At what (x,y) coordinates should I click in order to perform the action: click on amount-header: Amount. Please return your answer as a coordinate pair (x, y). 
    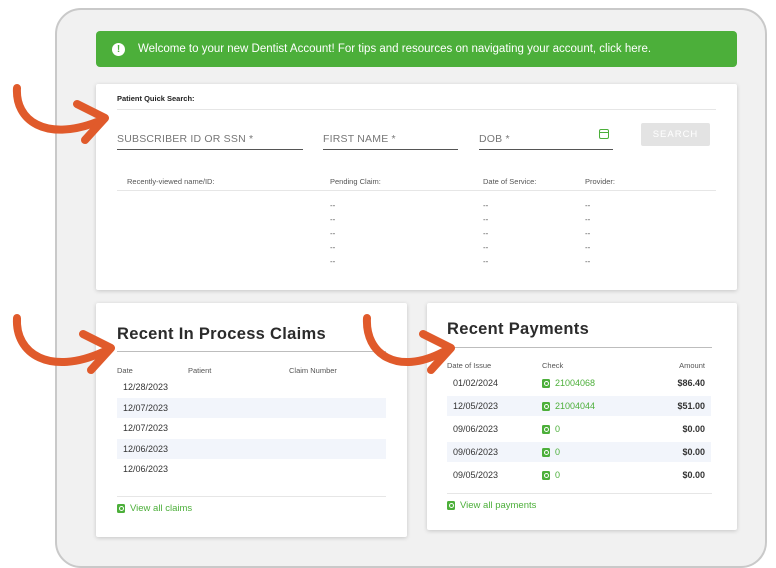
    Looking at the image, I should click on (692, 365).